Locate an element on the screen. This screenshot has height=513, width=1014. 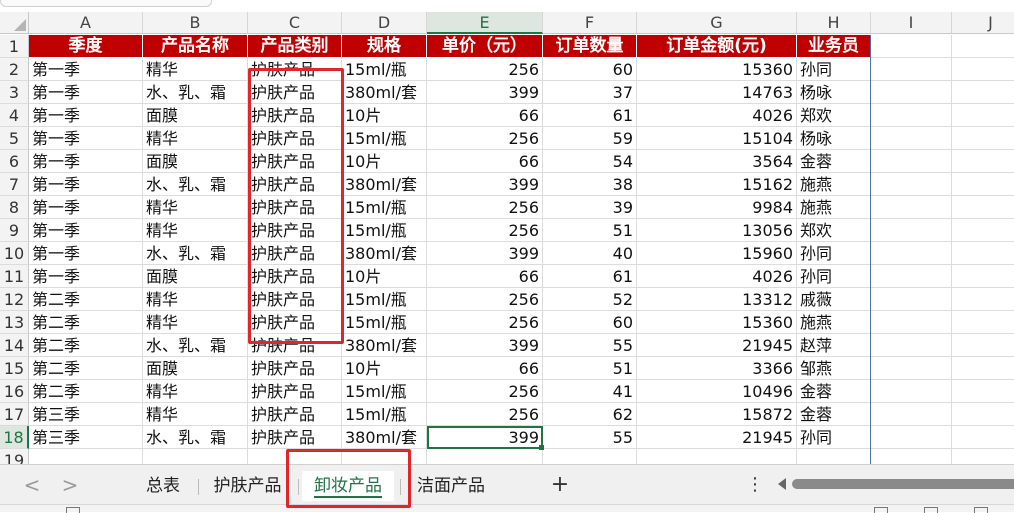
column-header-b: B is located at coordinates (195, 23).